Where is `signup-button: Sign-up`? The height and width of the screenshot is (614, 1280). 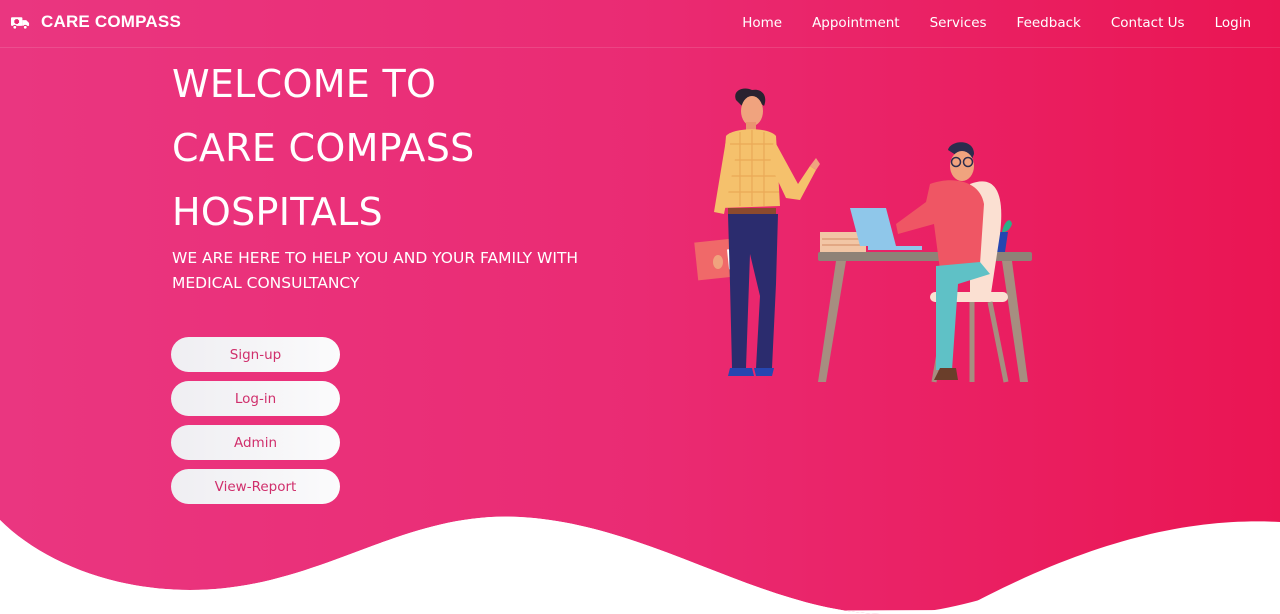
signup-button: Sign-up is located at coordinates (255, 354).